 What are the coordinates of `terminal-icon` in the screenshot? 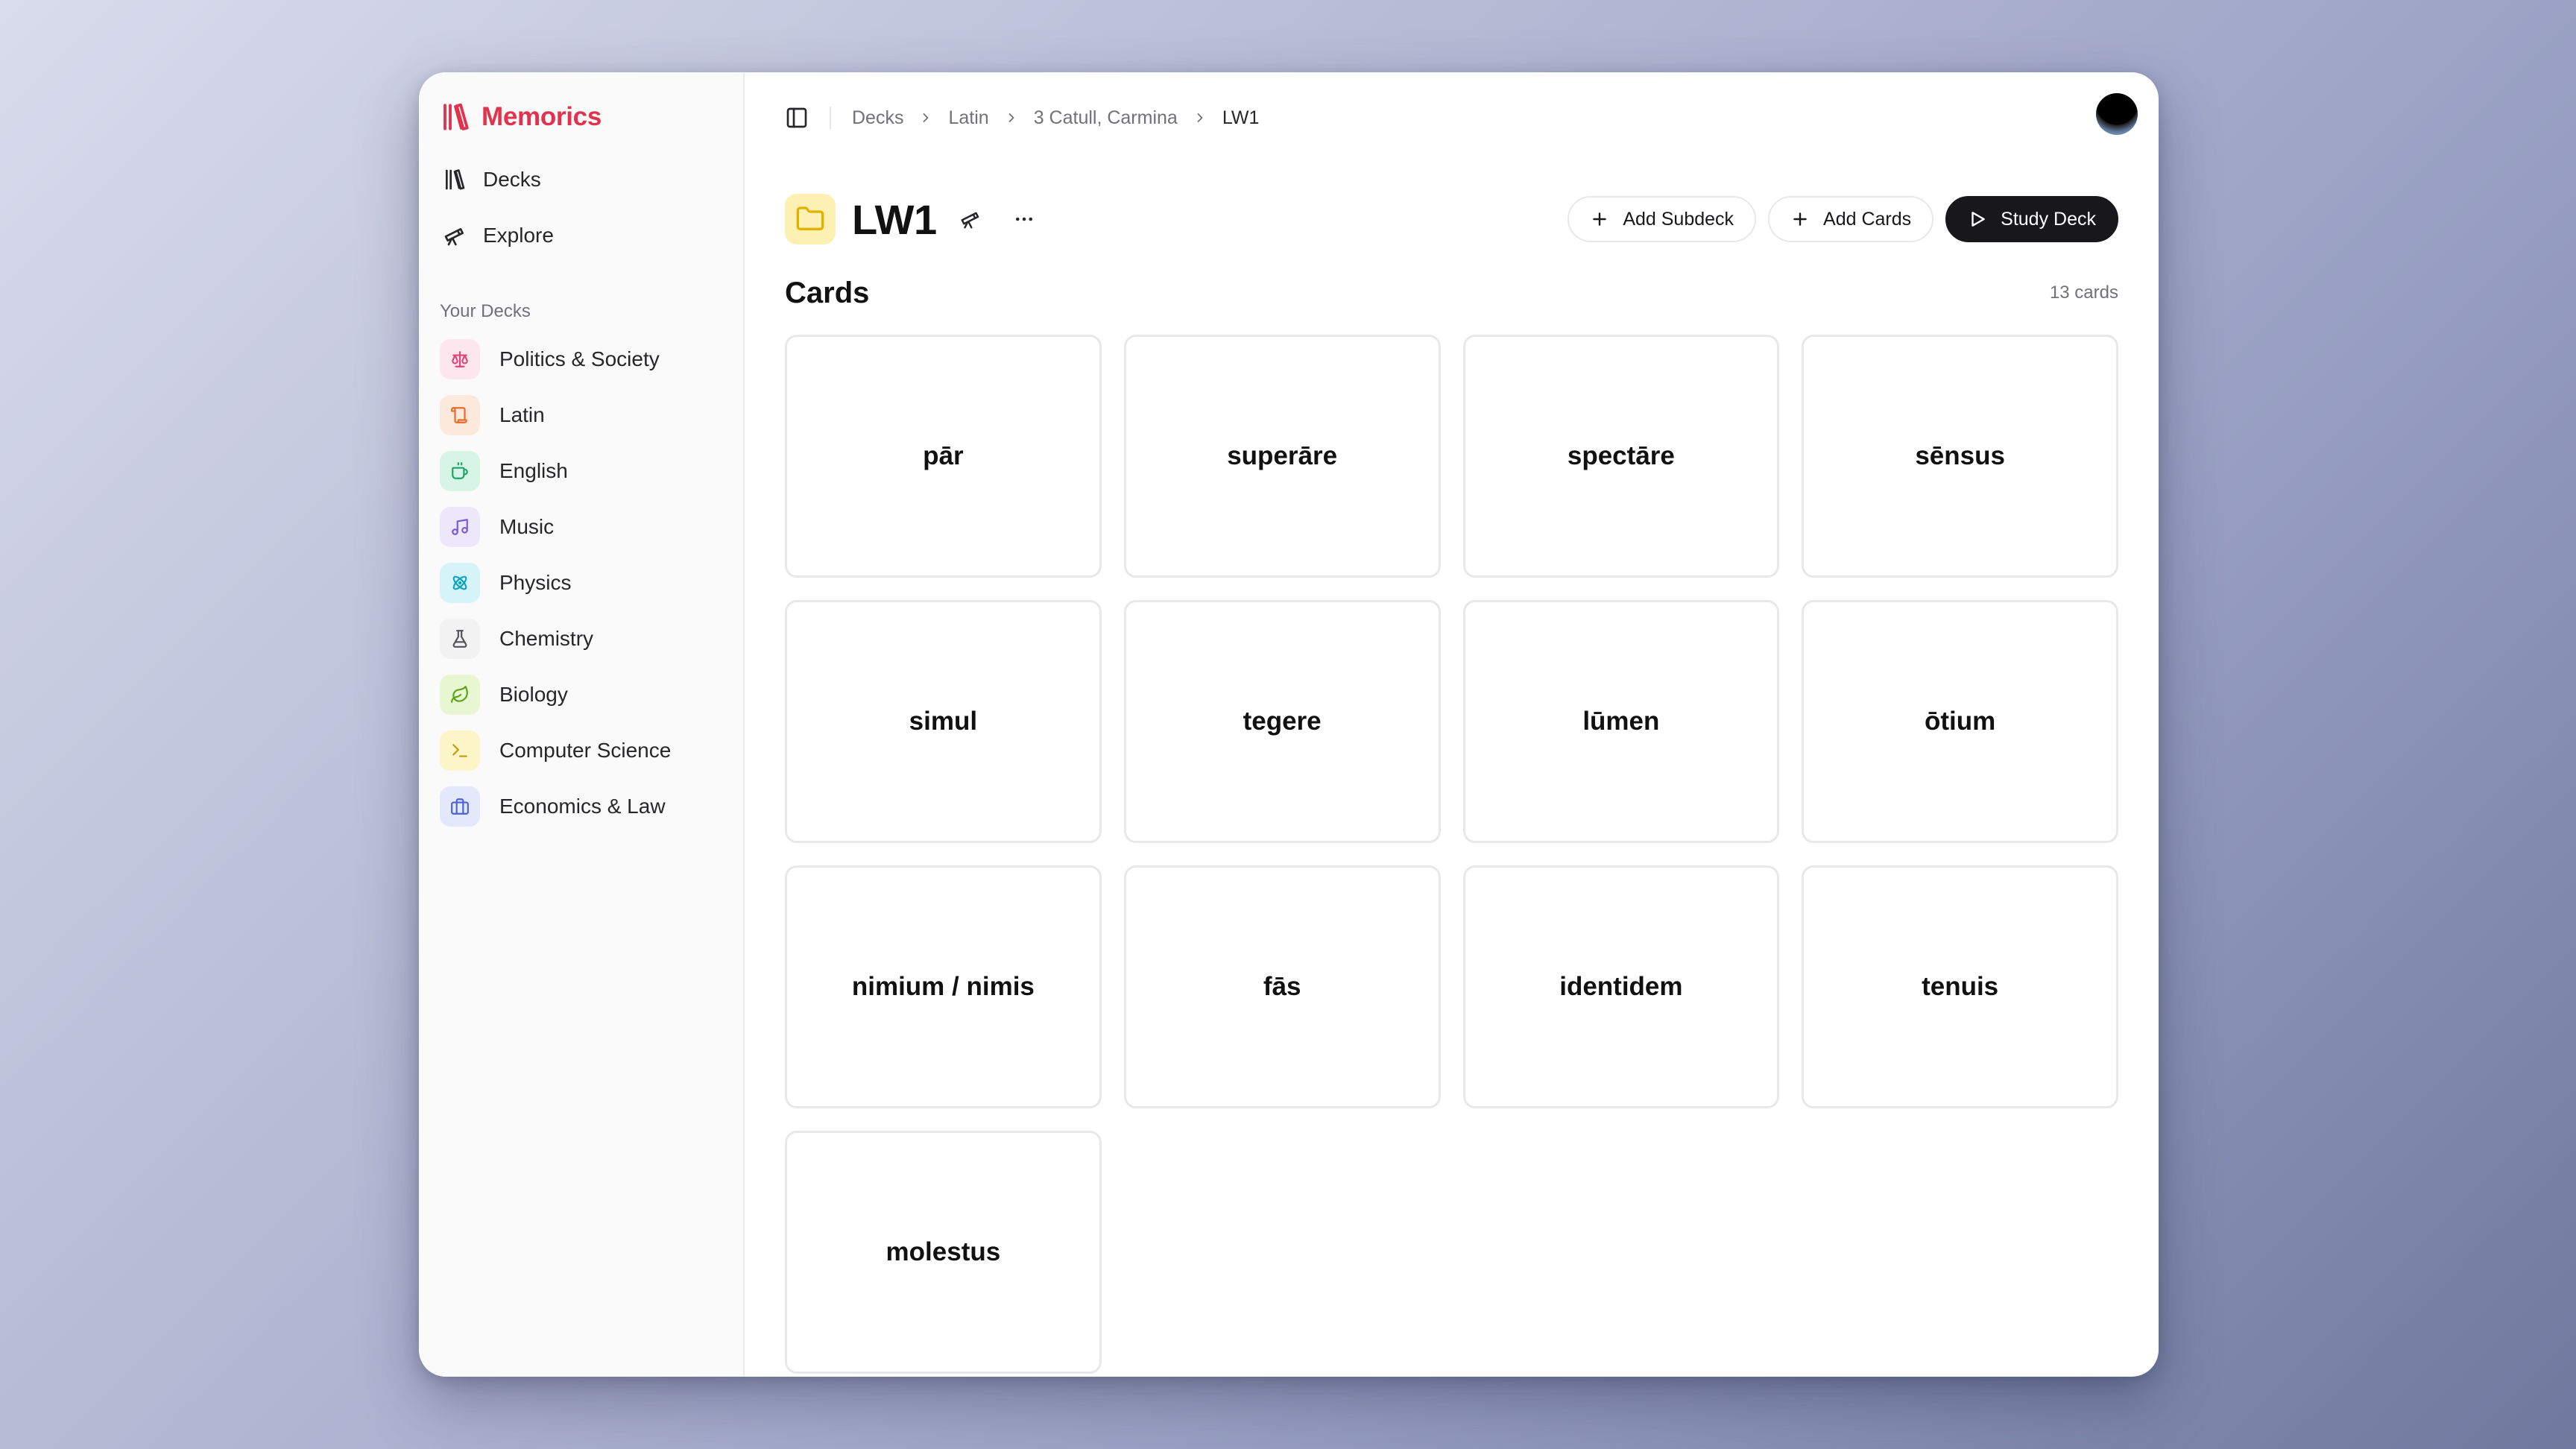 It's located at (460, 750).